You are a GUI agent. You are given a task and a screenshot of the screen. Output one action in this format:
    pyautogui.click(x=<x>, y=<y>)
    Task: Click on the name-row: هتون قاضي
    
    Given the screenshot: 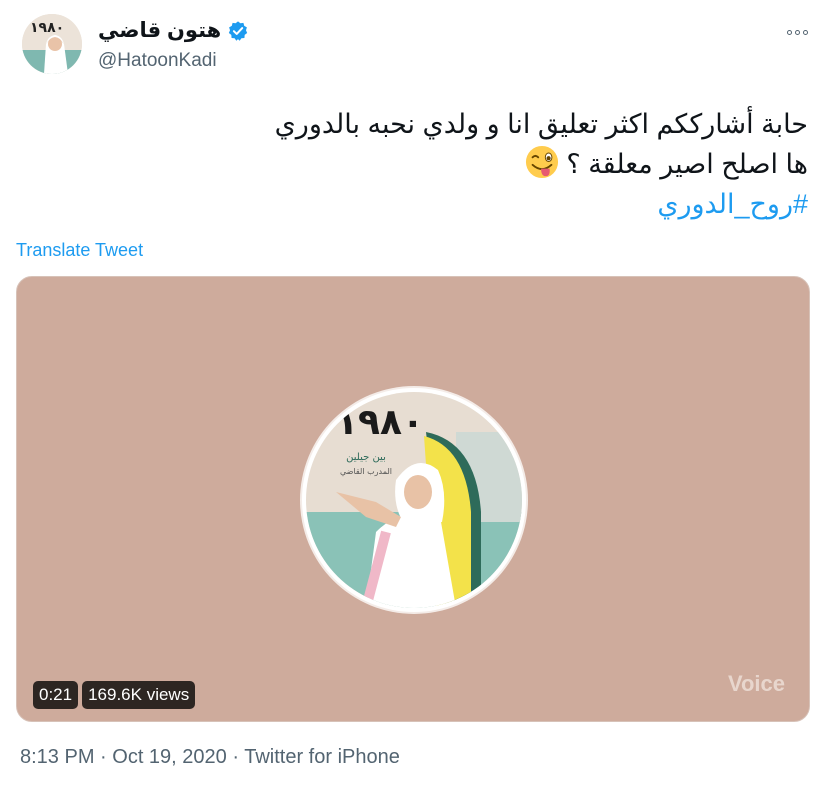 What is the action you would take?
    pyautogui.click(x=173, y=30)
    